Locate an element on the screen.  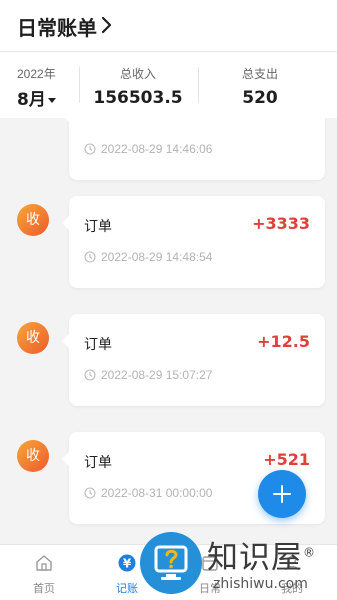
record-time: 2022-08-31 00:00:00 is located at coordinates (148, 493).